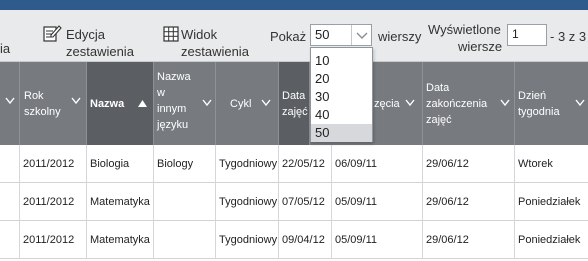  I want to click on toolbar-cut-label: ia, so click(5, 48).